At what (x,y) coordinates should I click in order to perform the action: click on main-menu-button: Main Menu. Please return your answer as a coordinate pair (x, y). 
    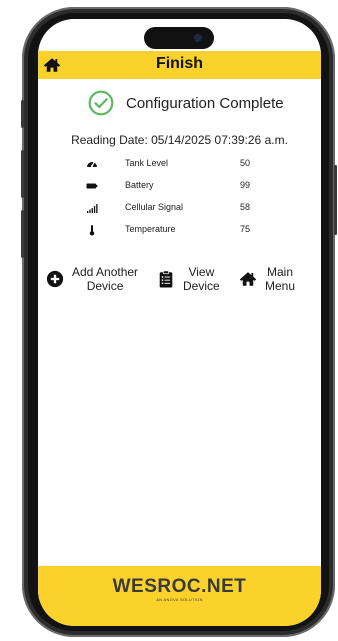
    Looking at the image, I should click on (267, 279).